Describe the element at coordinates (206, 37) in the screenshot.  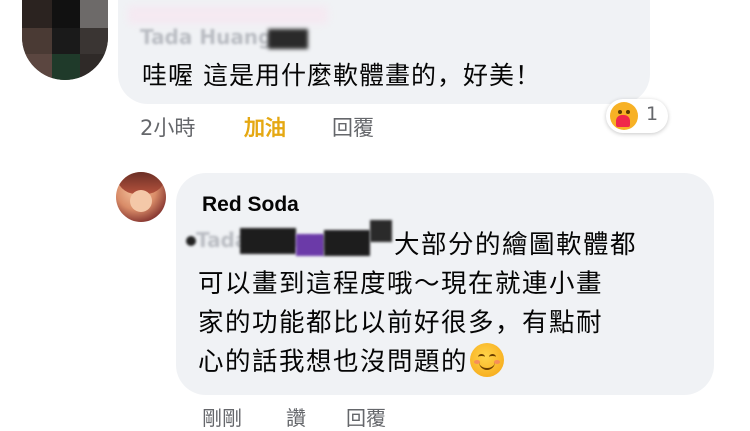
I see `author-mention-text: Tada Huang` at that location.